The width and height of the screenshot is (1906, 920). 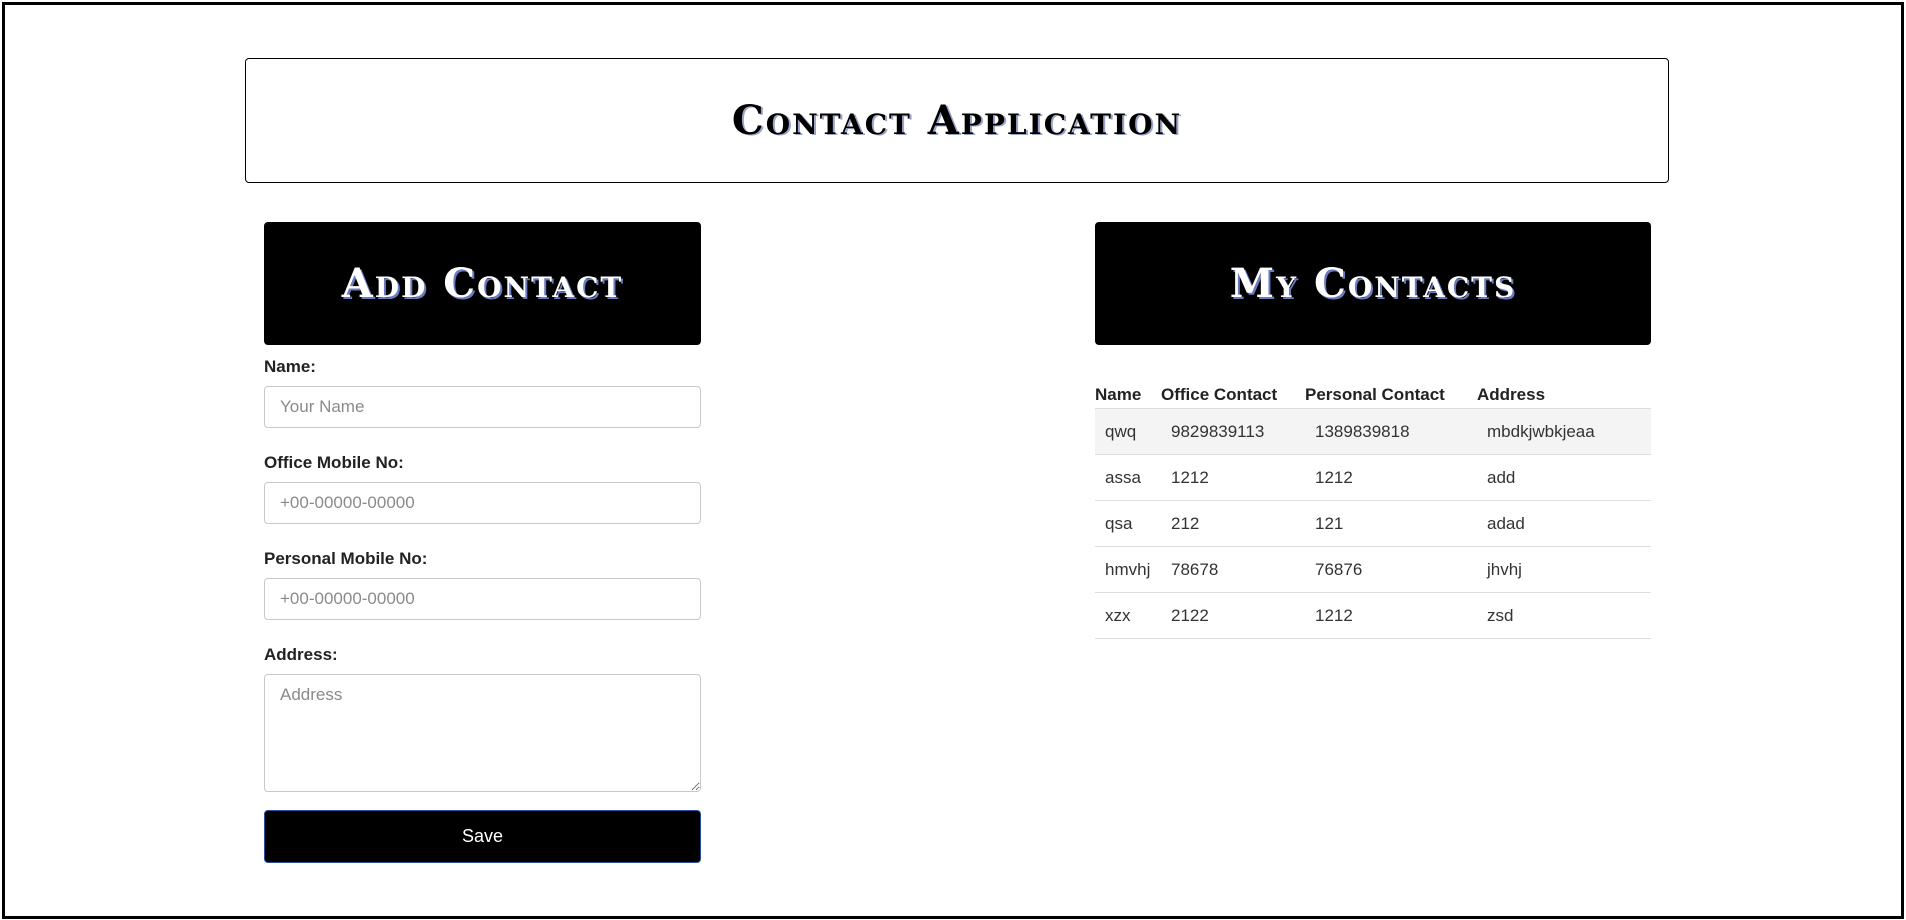 I want to click on app-title: Contact Application, so click(x=957, y=120).